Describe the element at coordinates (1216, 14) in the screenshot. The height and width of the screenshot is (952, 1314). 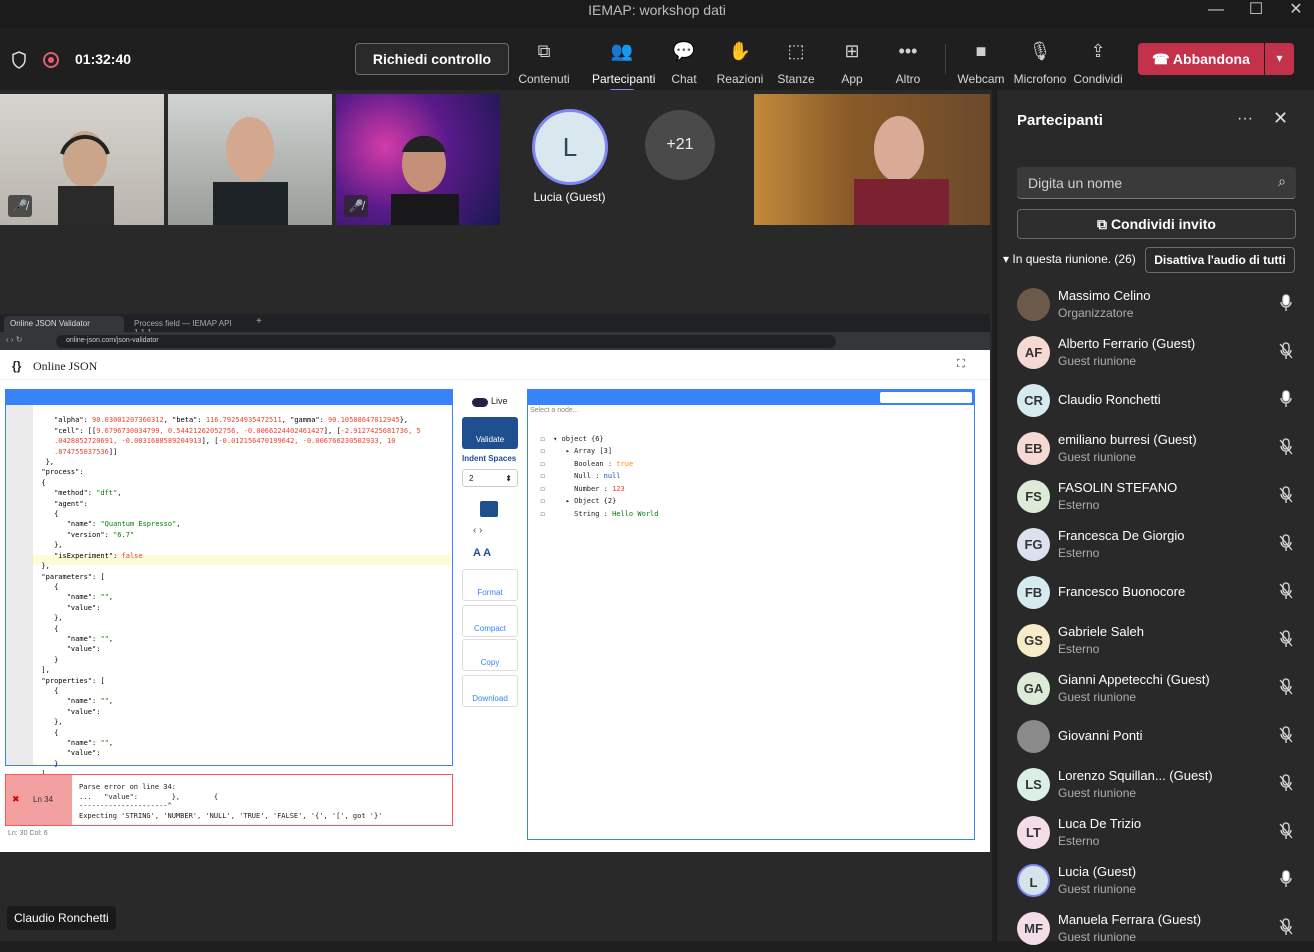
I see `minimize-button: —` at that location.